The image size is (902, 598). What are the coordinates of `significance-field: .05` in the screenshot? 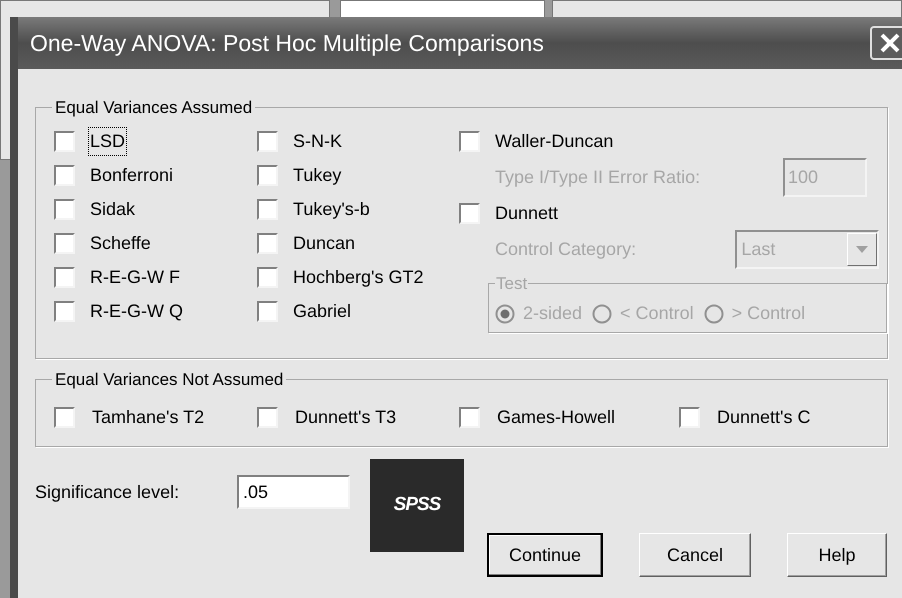 It's located at (293, 492).